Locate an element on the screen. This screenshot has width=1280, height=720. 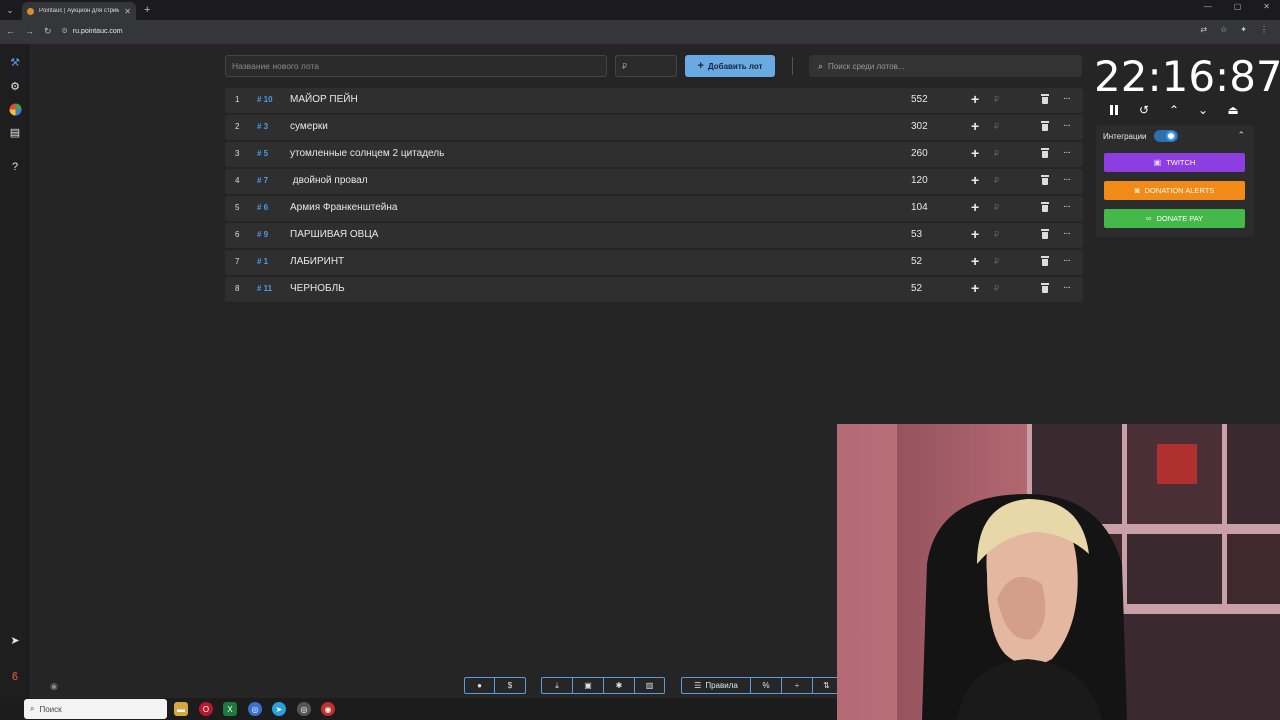
help-icon: ? is located at coordinates (15, 167).